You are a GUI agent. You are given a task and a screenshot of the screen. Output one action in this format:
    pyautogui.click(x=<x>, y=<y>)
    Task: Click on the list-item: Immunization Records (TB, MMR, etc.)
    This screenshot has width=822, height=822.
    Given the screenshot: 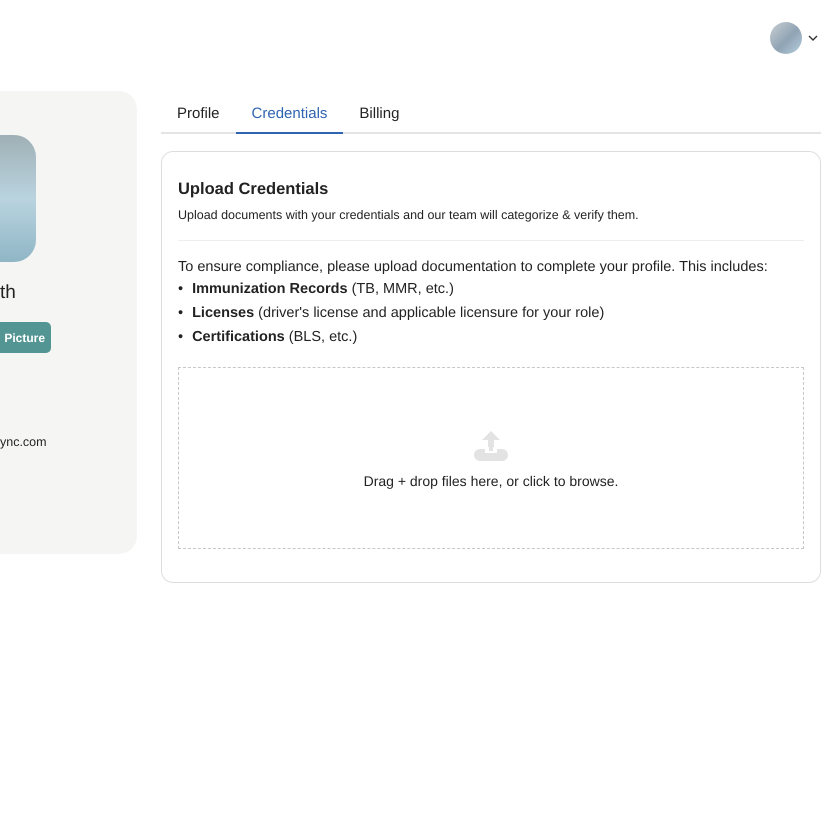 What is the action you would take?
    pyautogui.click(x=323, y=289)
    